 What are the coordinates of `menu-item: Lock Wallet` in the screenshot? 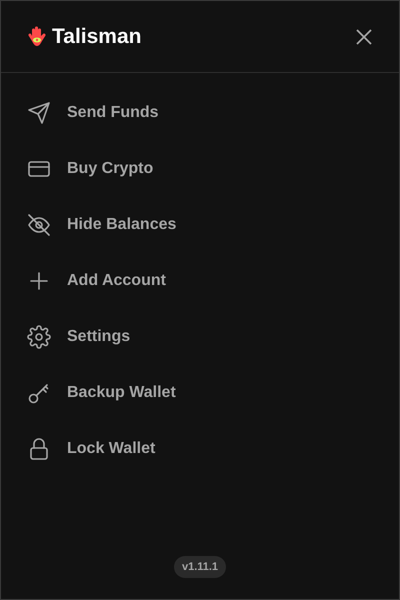 It's located at (200, 449).